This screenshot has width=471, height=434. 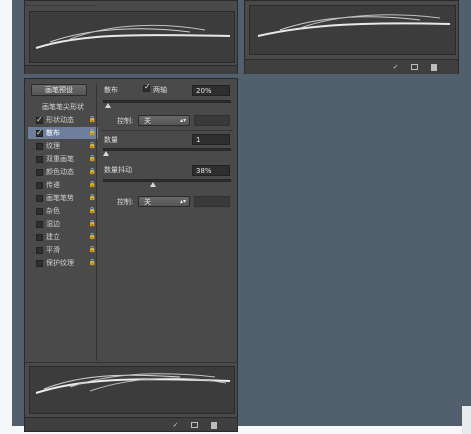 What do you see at coordinates (53, 237) in the screenshot?
I see `option-label: 建立` at bounding box center [53, 237].